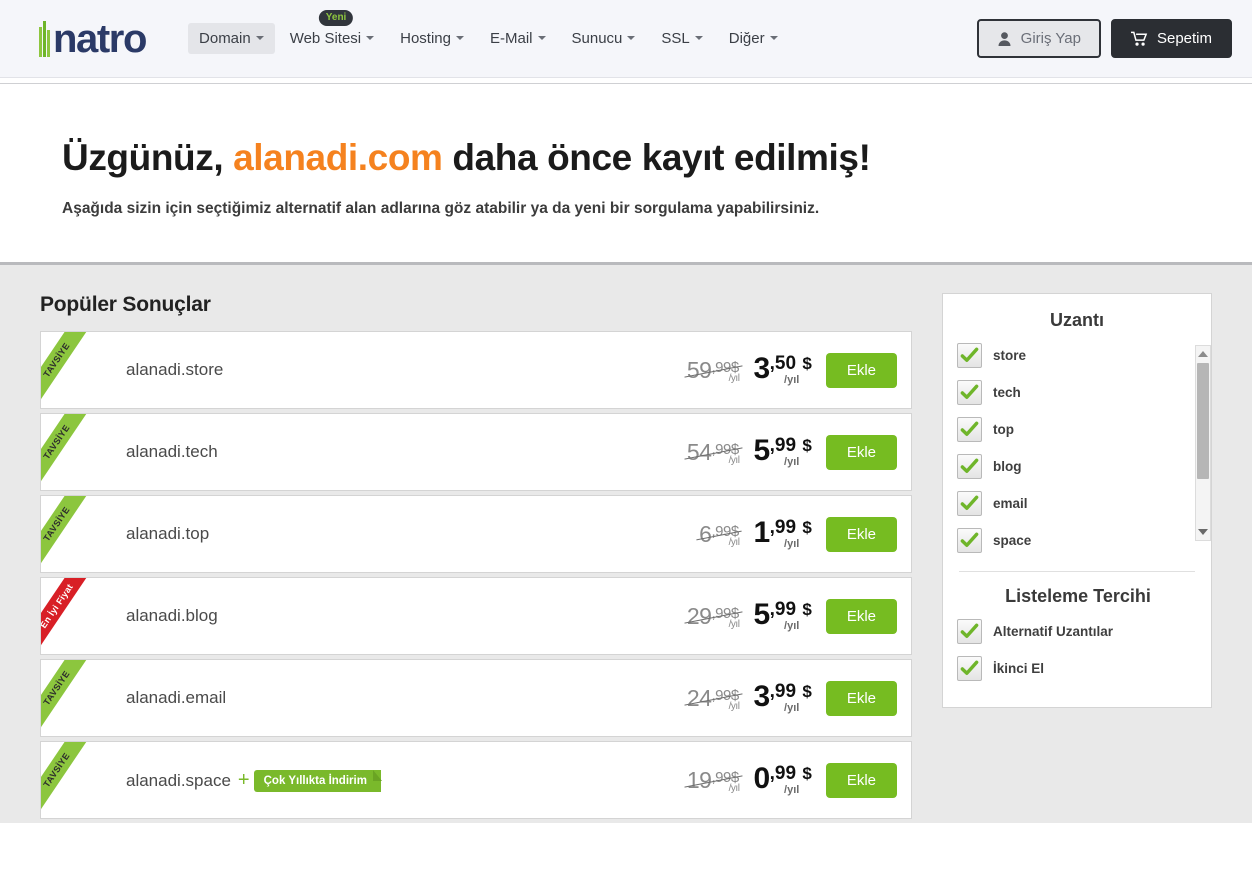  Describe the element at coordinates (69, 616) in the screenshot. I see `ribbon-label: En İyi Fiyat` at that location.